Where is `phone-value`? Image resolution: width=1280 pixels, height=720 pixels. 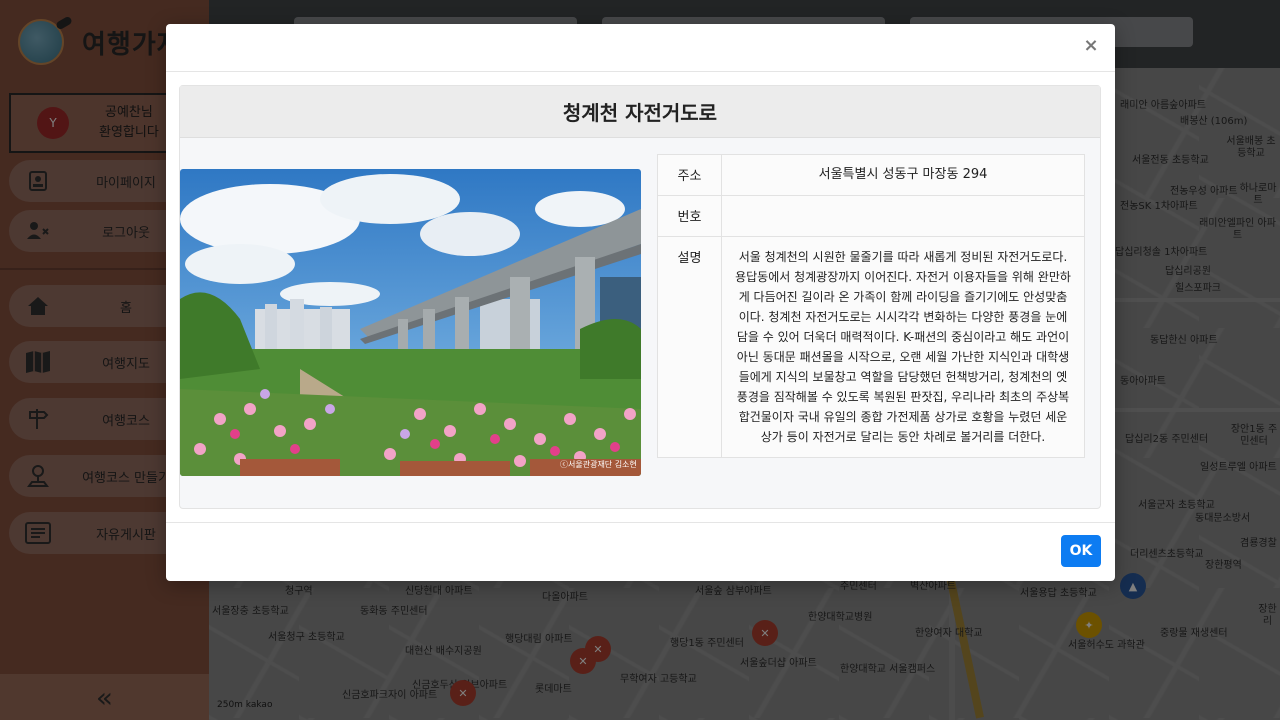
phone-value is located at coordinates (903, 216).